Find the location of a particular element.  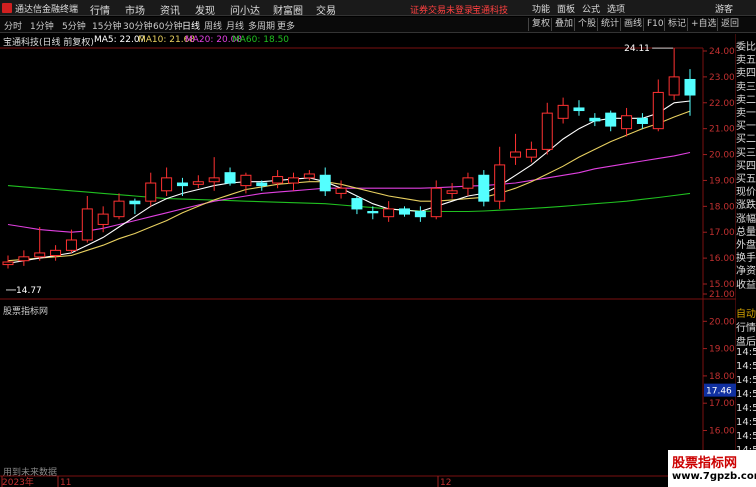

watermark-url: www.7gpzb.com is located at coordinates (714, 476).